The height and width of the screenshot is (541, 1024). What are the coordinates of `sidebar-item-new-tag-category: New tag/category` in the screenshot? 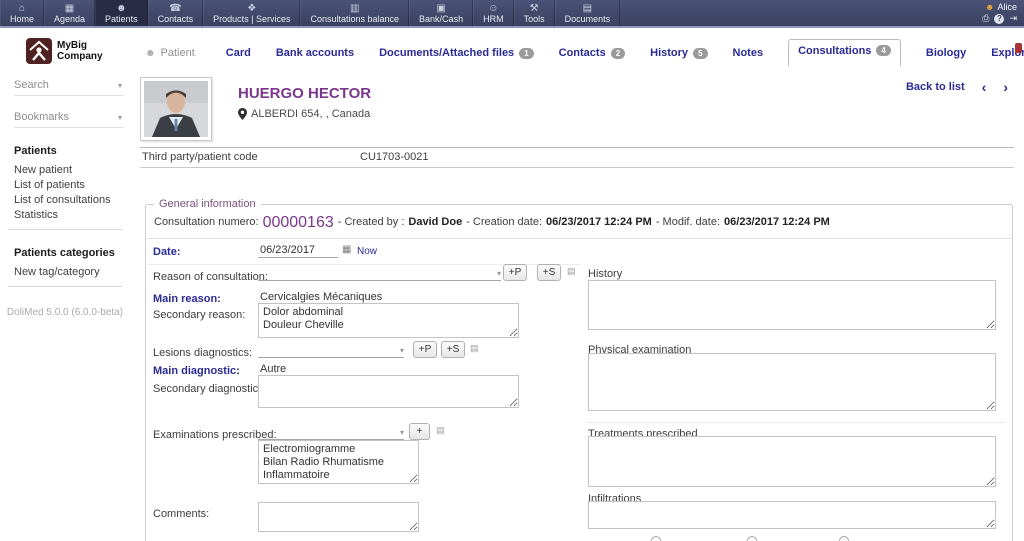 It's located at (72, 271).